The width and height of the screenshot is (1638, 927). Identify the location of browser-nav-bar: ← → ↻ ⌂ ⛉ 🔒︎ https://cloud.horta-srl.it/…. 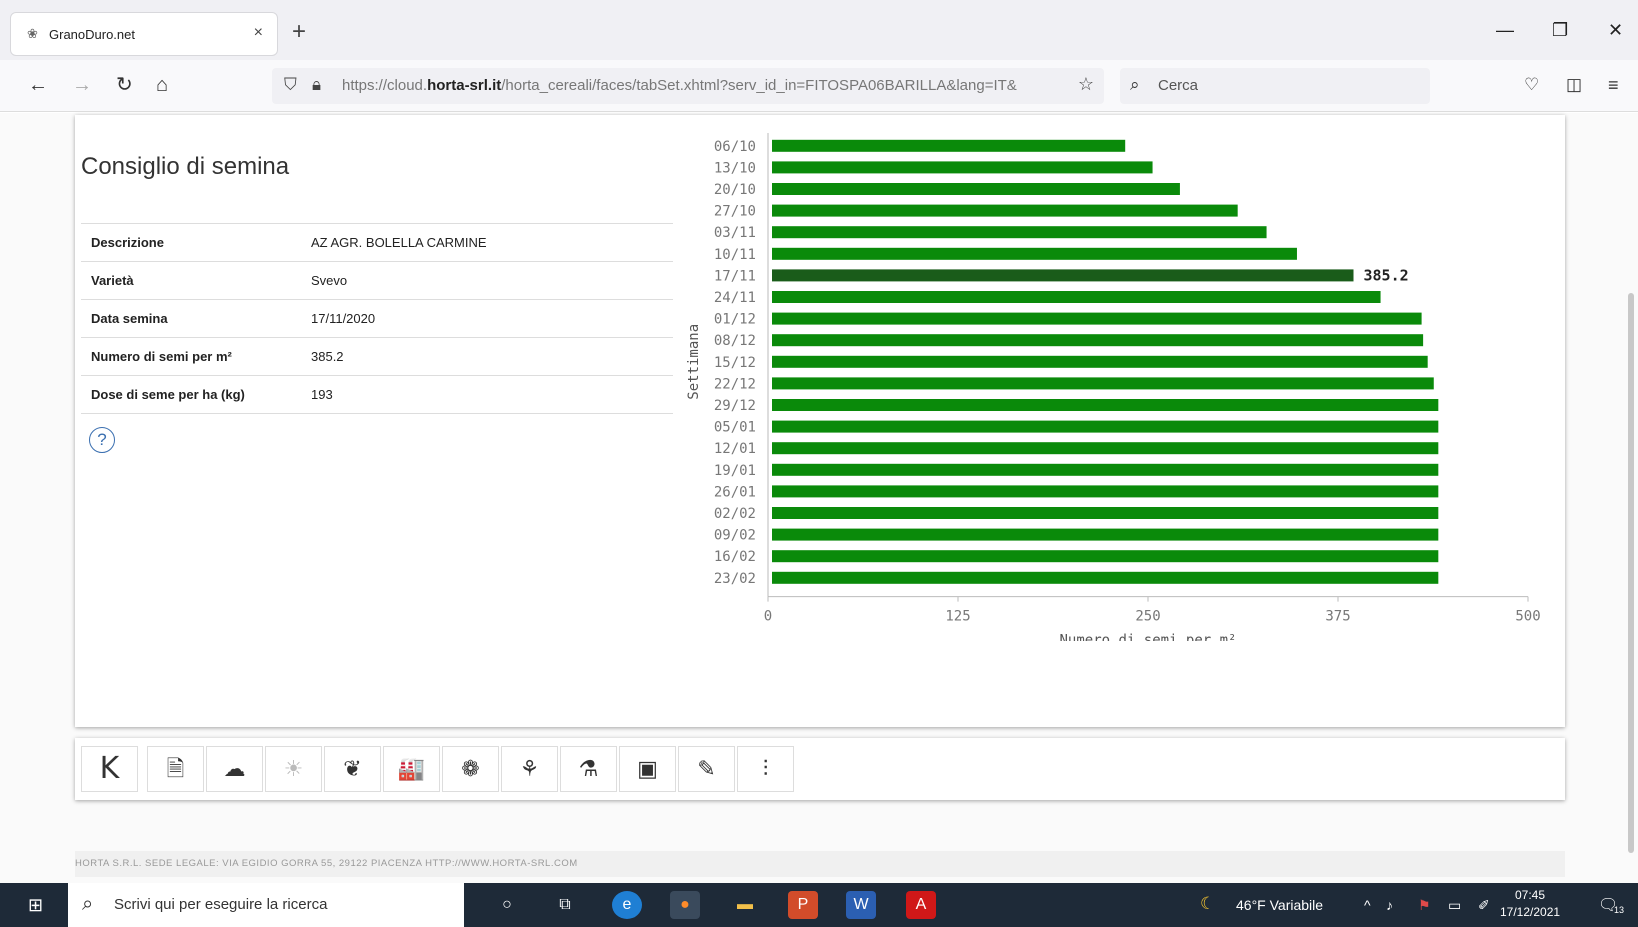
(819, 86).